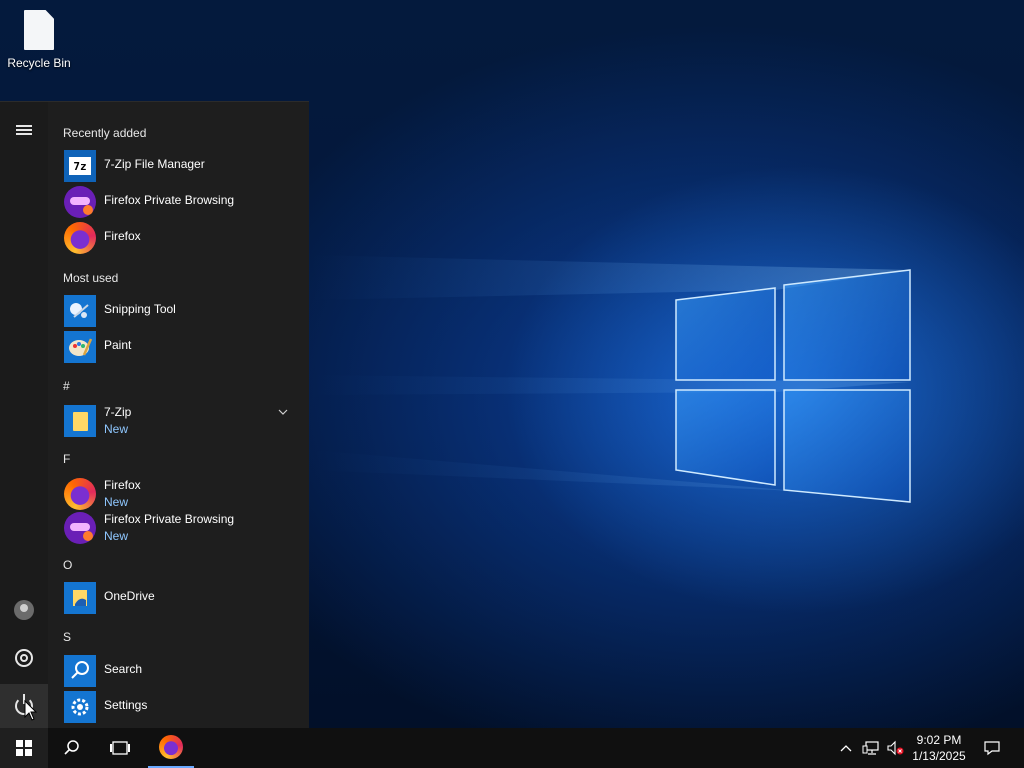 The height and width of the screenshot is (768, 1024). What do you see at coordinates (105, 133) in the screenshot?
I see `section-header-recently-added: Recently added` at bounding box center [105, 133].